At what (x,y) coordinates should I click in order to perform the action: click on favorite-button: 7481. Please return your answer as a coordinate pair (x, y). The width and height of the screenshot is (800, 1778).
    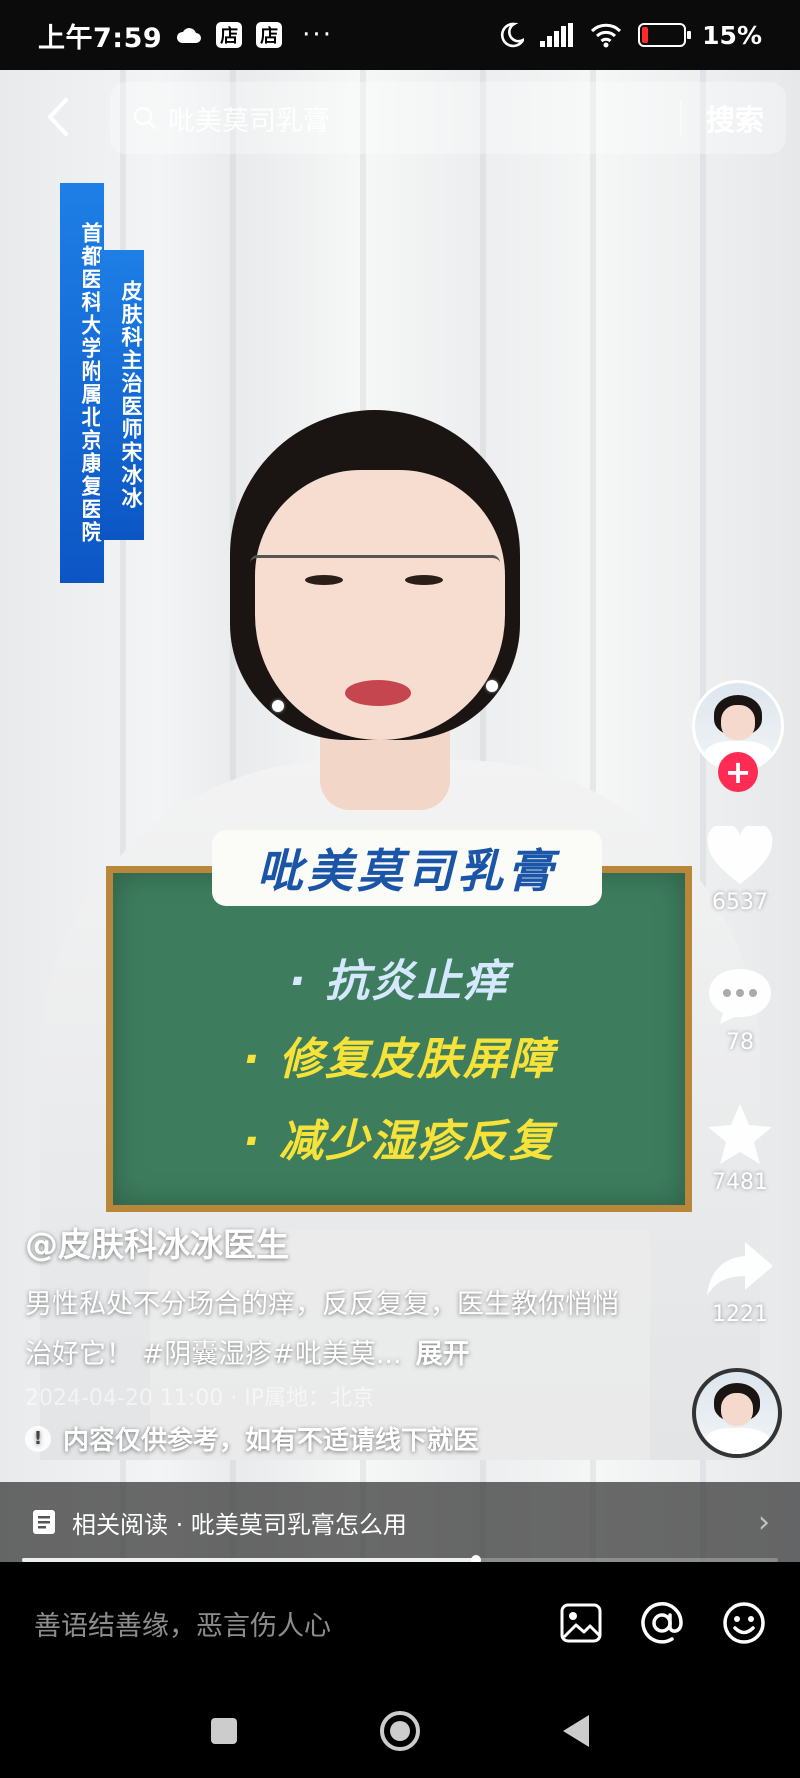
    Looking at the image, I should click on (740, 1148).